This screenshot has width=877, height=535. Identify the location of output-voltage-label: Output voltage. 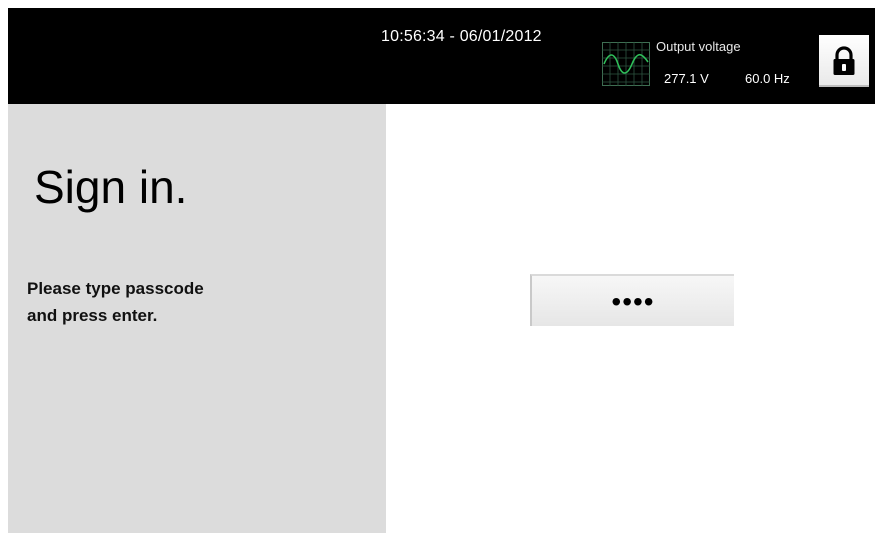
(698, 46).